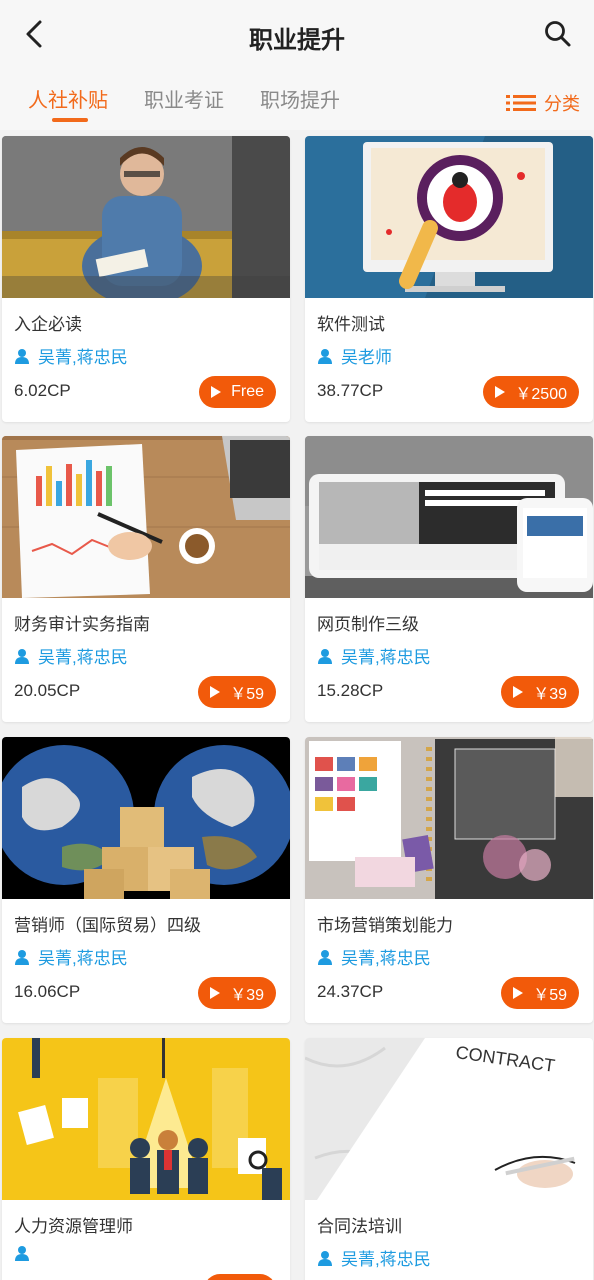 This screenshot has height=1280, width=594. What do you see at coordinates (247, 391) in the screenshot?
I see `price-label: Free` at bounding box center [247, 391].